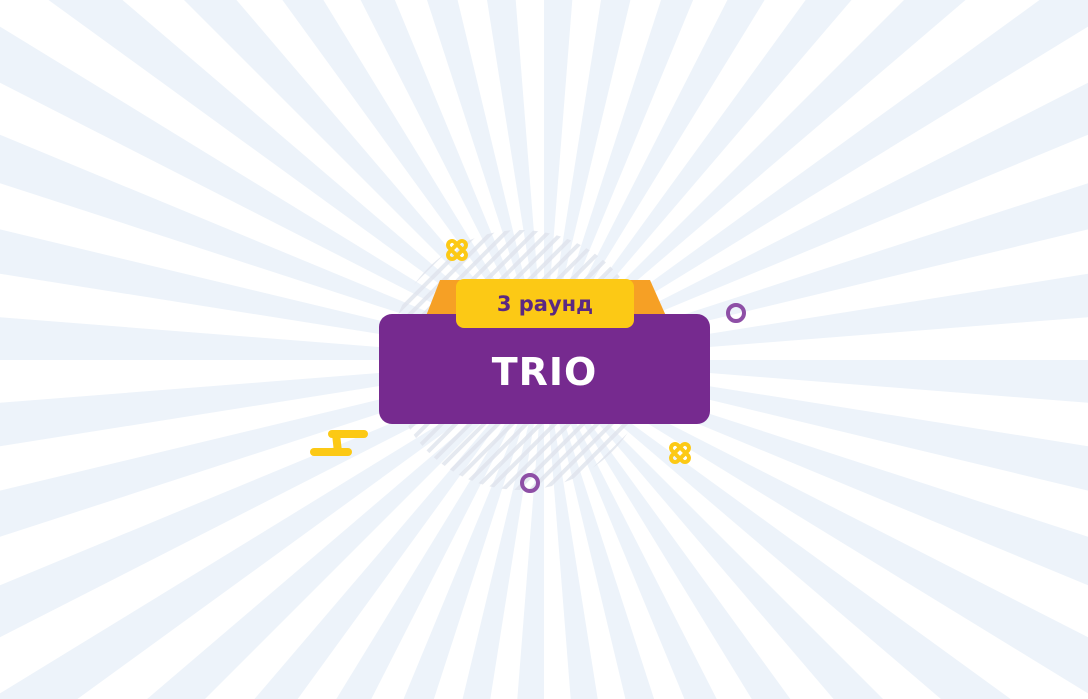  I want to click on round-label: 3 раунд, so click(545, 303).